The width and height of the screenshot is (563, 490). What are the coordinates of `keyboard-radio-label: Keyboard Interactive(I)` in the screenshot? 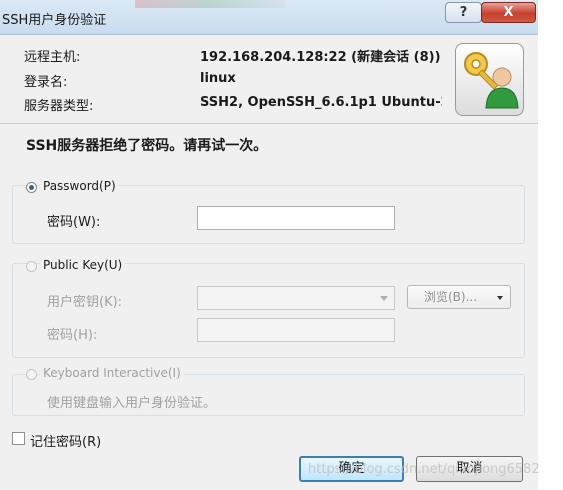 It's located at (112, 373).